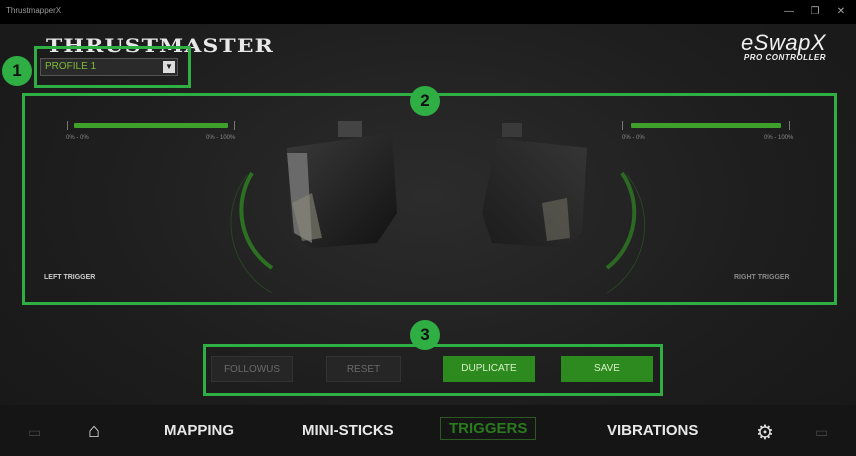  Describe the element at coordinates (425, 335) in the screenshot. I see `callout-badge-3: 3` at that location.